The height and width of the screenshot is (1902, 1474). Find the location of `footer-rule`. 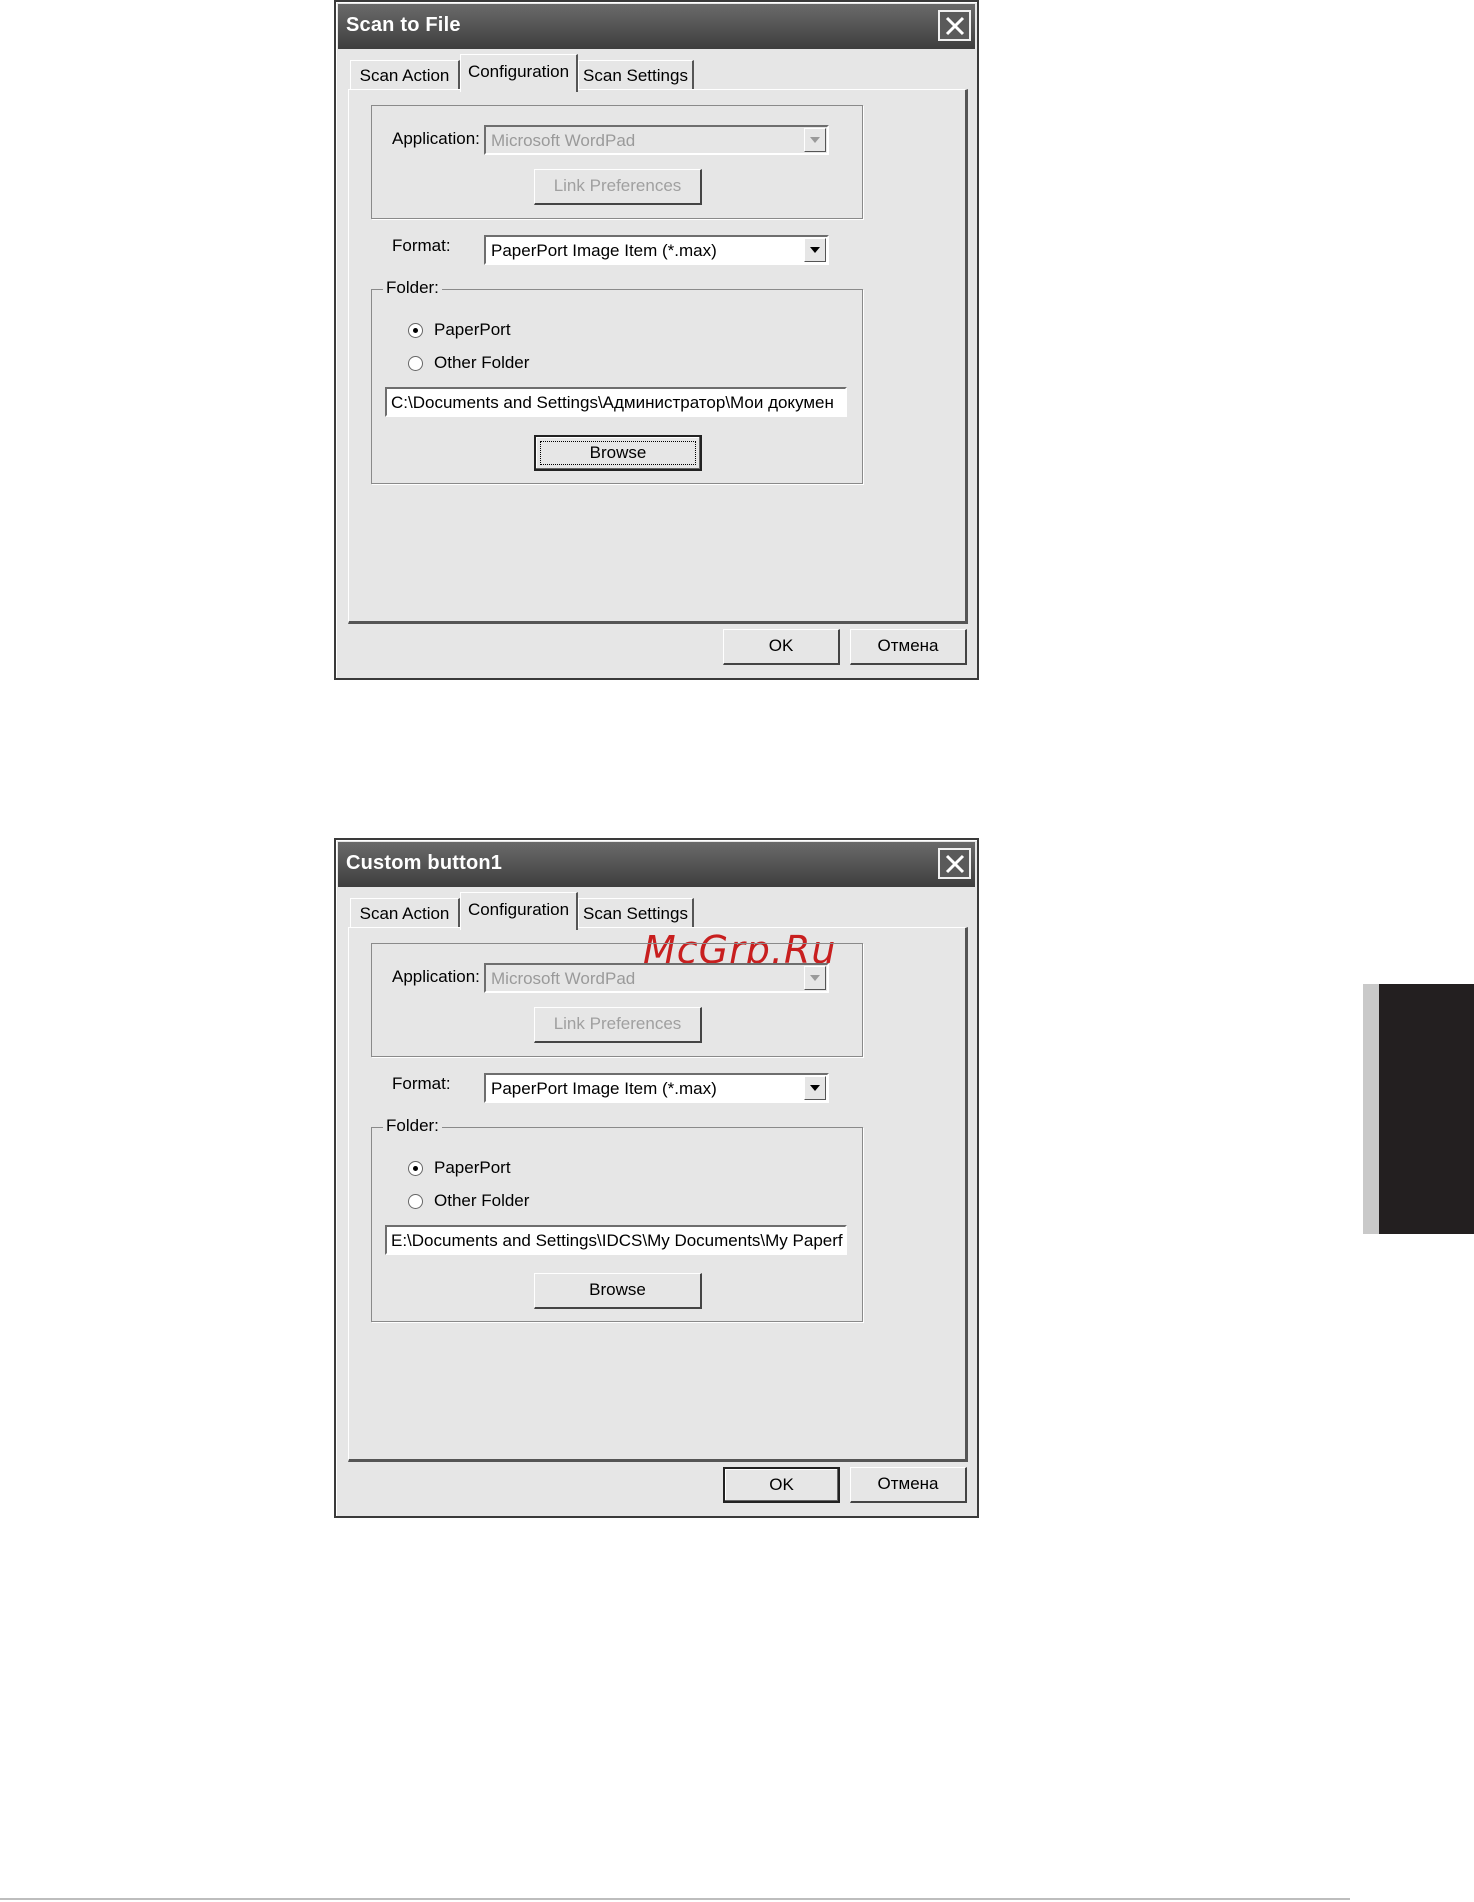

footer-rule is located at coordinates (675, 1899).